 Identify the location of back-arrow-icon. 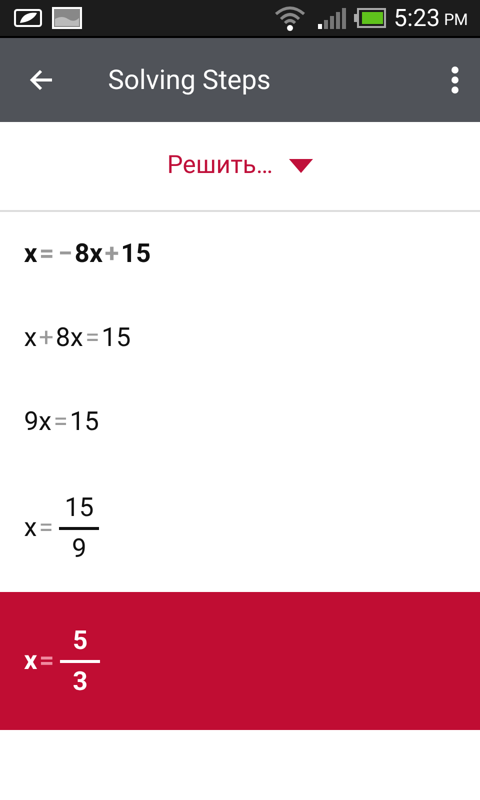
(41, 80).